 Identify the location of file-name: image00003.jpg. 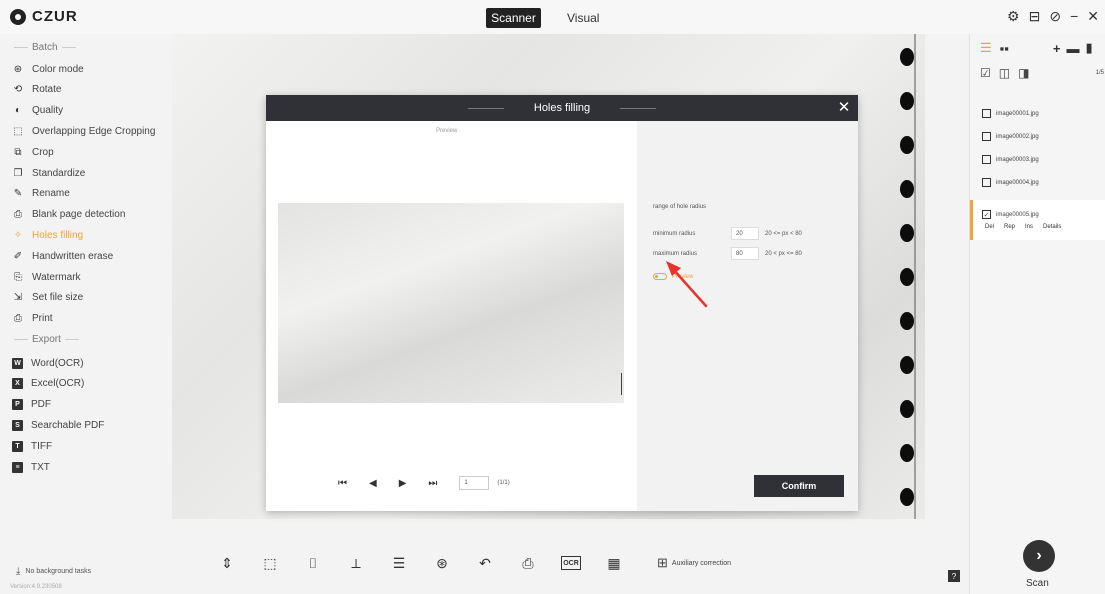
(1017, 159).